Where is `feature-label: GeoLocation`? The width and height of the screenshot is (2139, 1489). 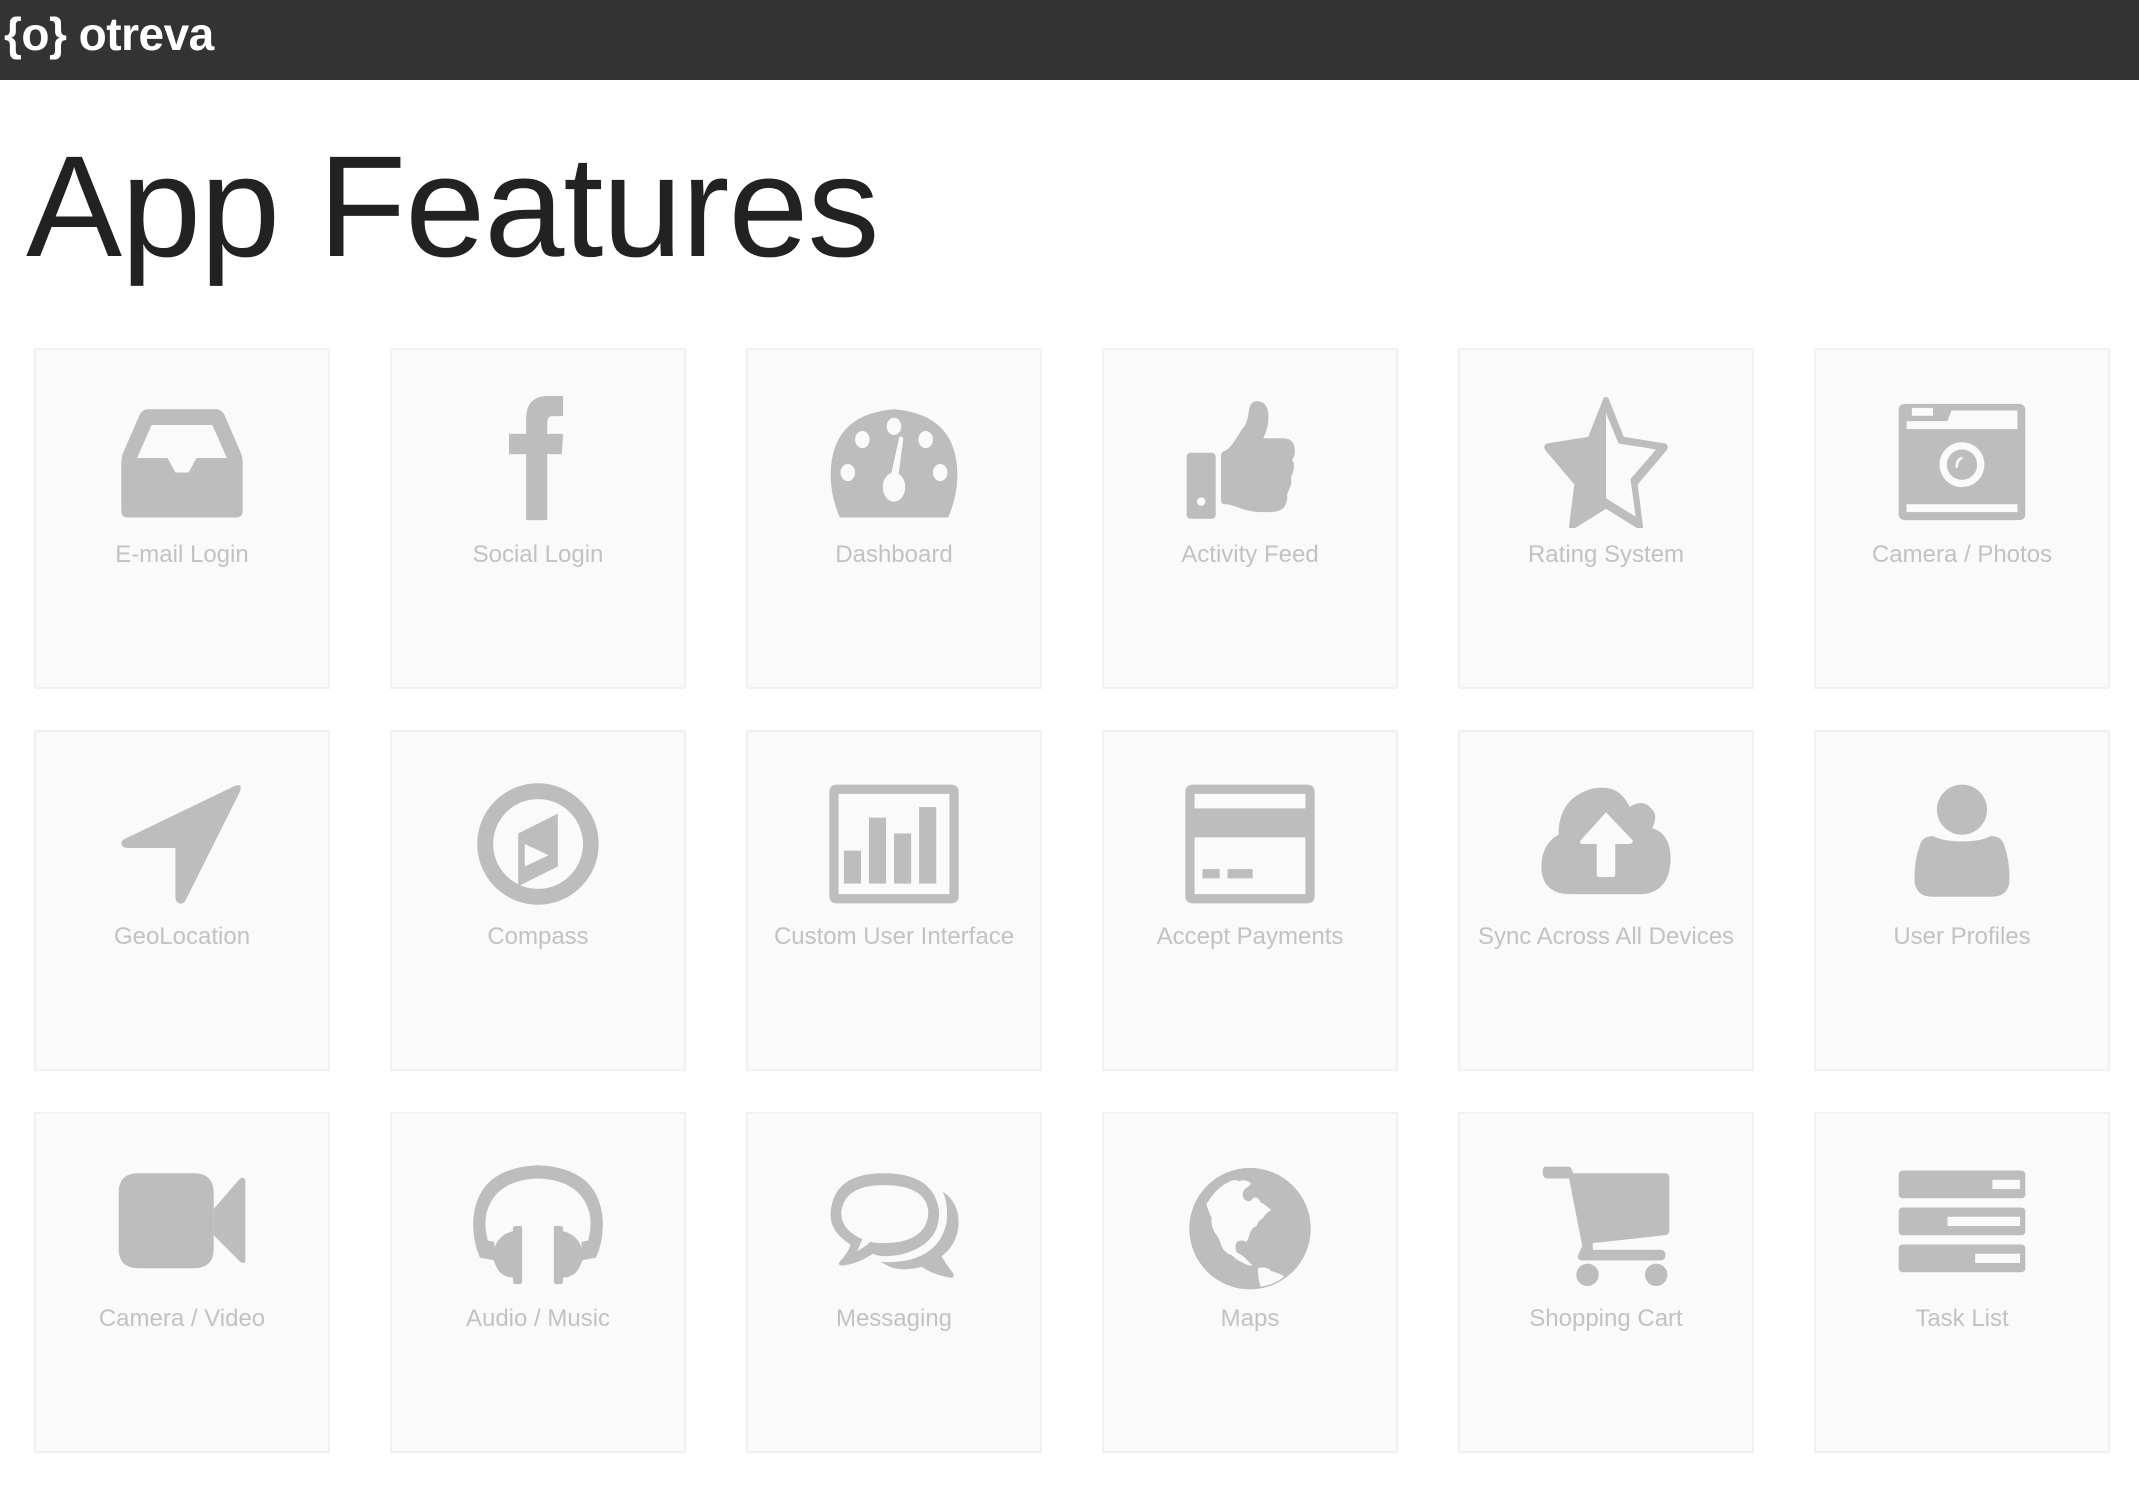
feature-label: GeoLocation is located at coordinates (182, 936).